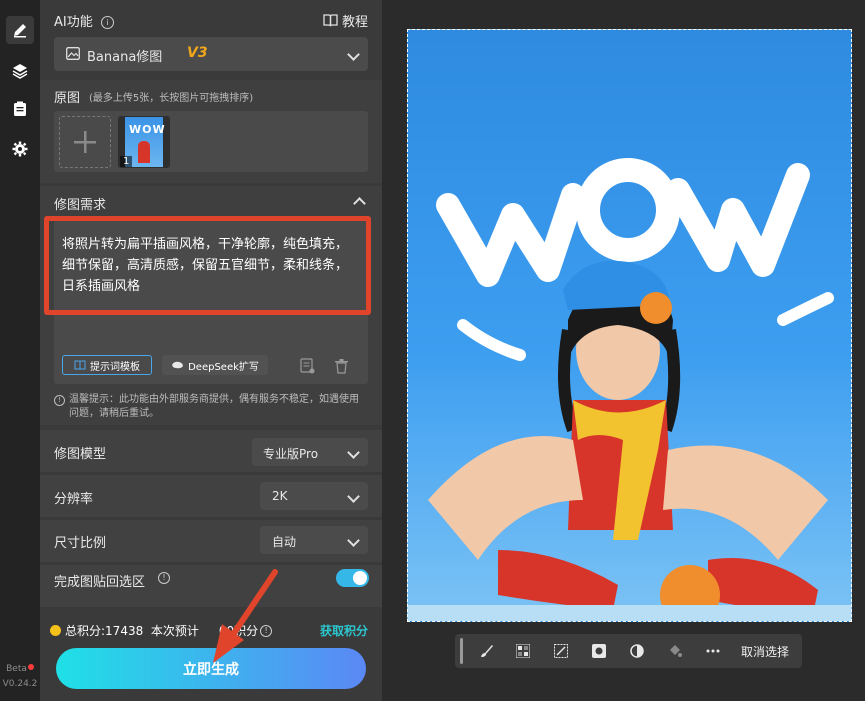 This screenshot has width=865, height=701. I want to click on tutorial-link: 教程, so click(345, 20).